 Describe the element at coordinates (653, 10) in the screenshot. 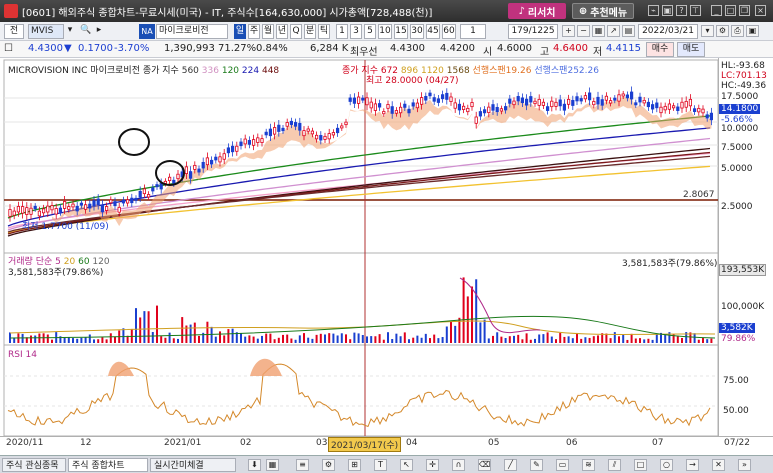

I see `link-icon: ⌁` at that location.